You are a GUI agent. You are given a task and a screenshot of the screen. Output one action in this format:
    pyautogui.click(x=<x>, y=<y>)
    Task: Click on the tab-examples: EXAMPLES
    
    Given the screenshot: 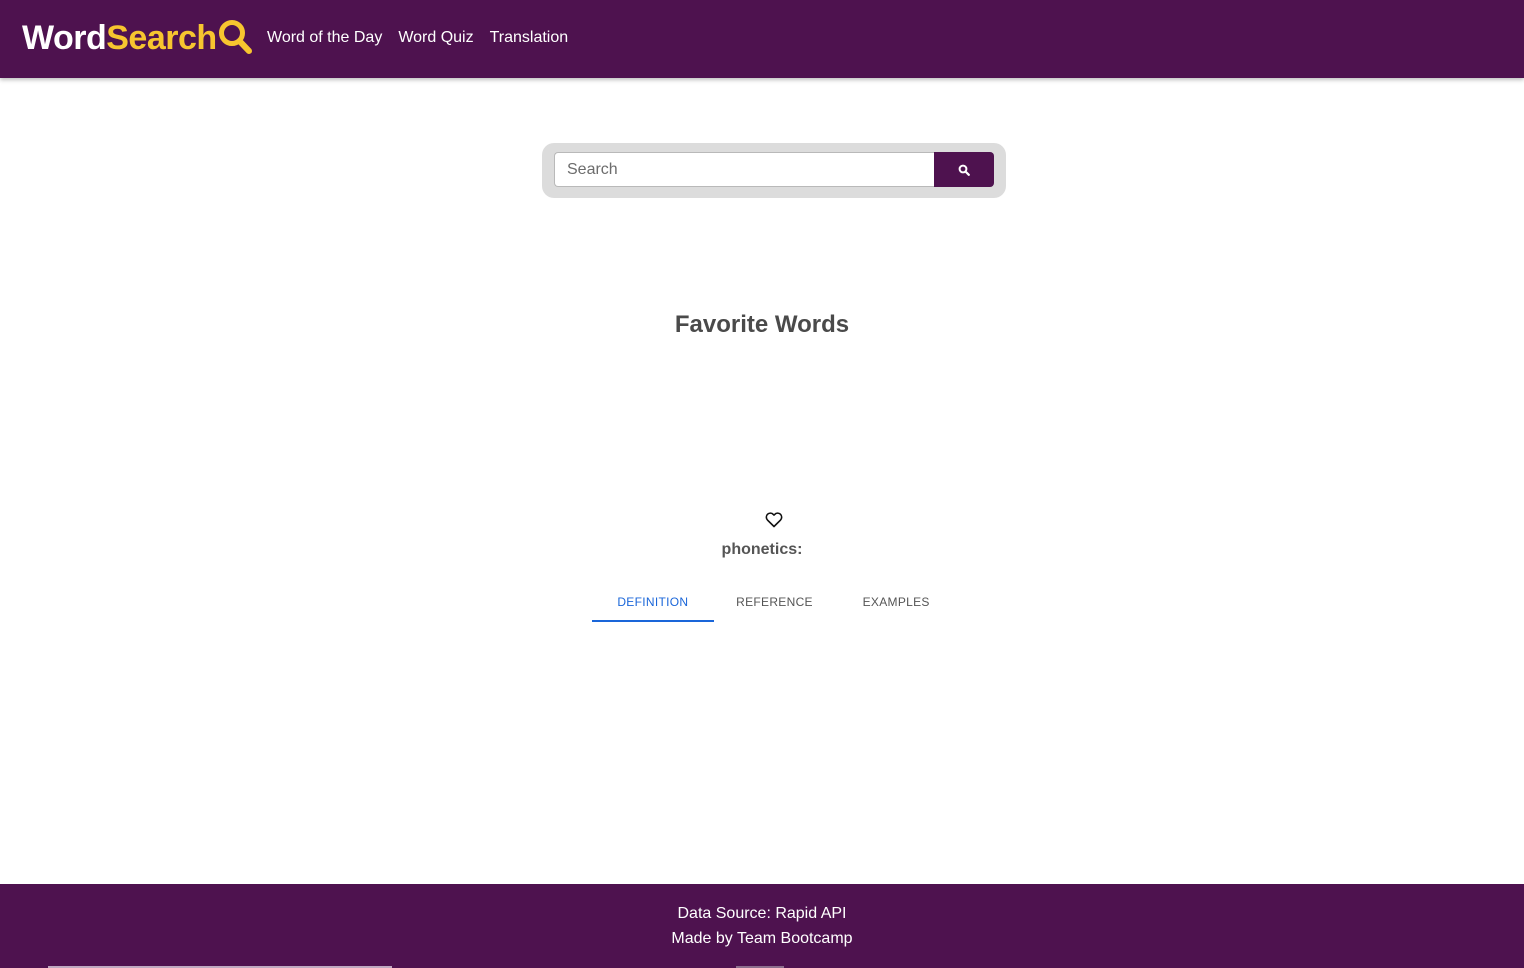 What is the action you would take?
    pyautogui.click(x=896, y=601)
    